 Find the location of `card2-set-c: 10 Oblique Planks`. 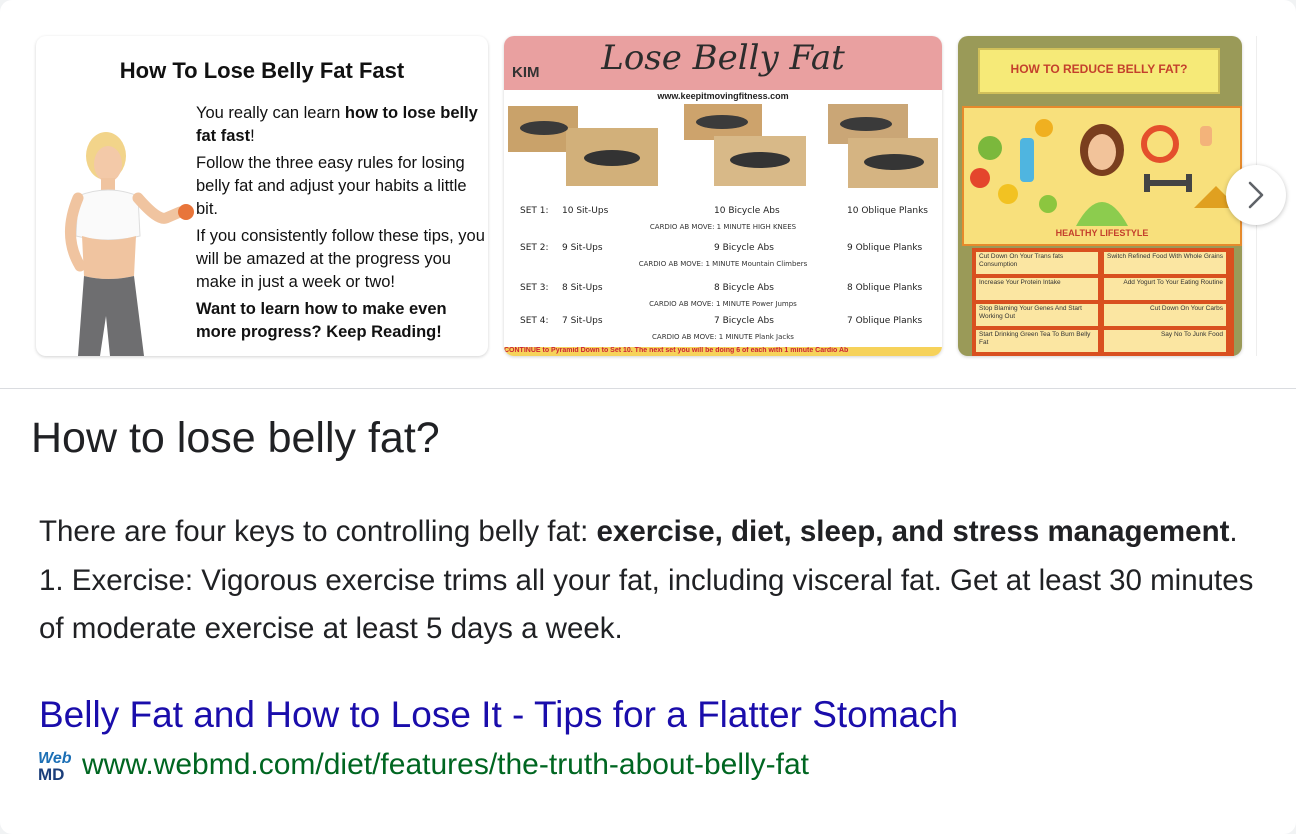

card2-set-c: 10 Oblique Planks is located at coordinates (887, 211).